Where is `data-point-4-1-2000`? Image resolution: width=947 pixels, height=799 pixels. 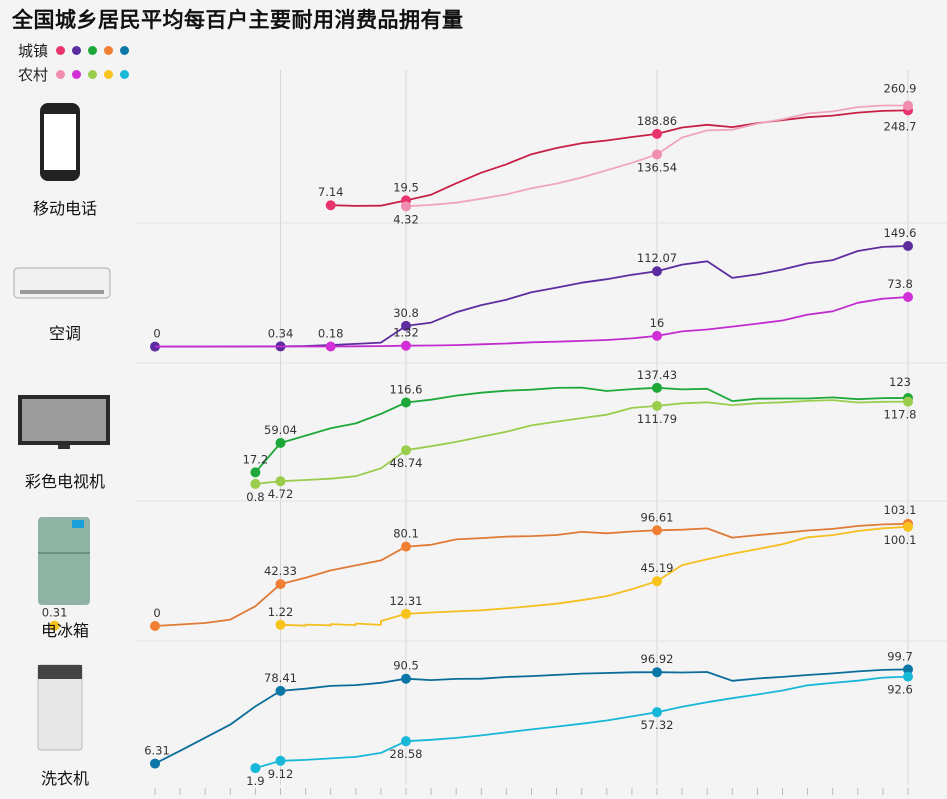
data-point-4-1-2000 is located at coordinates (406, 741).